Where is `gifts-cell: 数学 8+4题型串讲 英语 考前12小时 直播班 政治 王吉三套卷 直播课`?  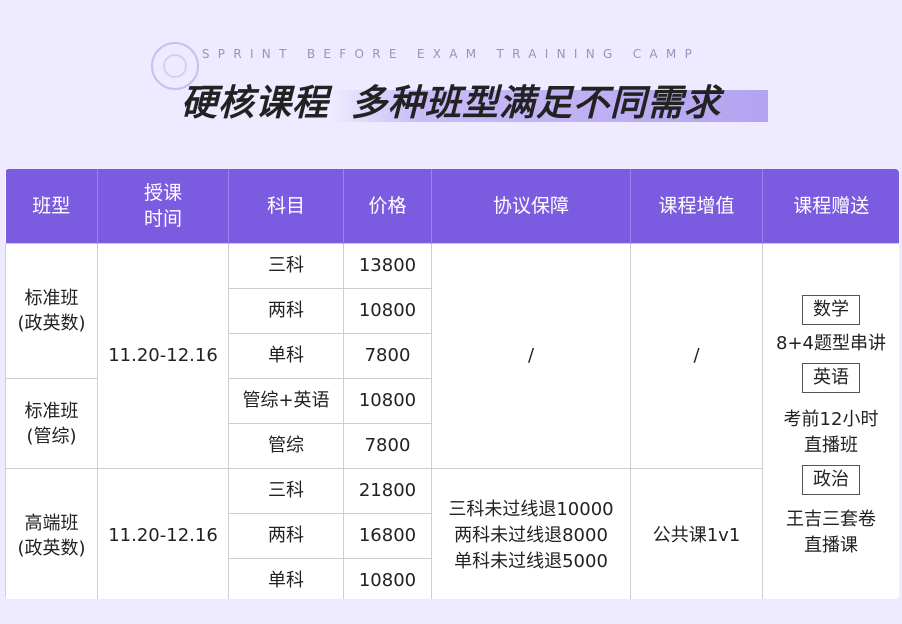 gifts-cell: 数学 8+4题型串讲 英语 考前12小时 直播班 政治 王吉三套卷 直播课 is located at coordinates (830, 421).